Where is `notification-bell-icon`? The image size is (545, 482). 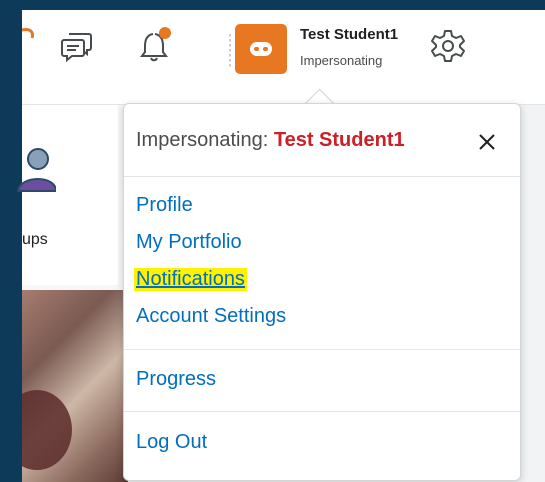 notification-bell-icon is located at coordinates (156, 44).